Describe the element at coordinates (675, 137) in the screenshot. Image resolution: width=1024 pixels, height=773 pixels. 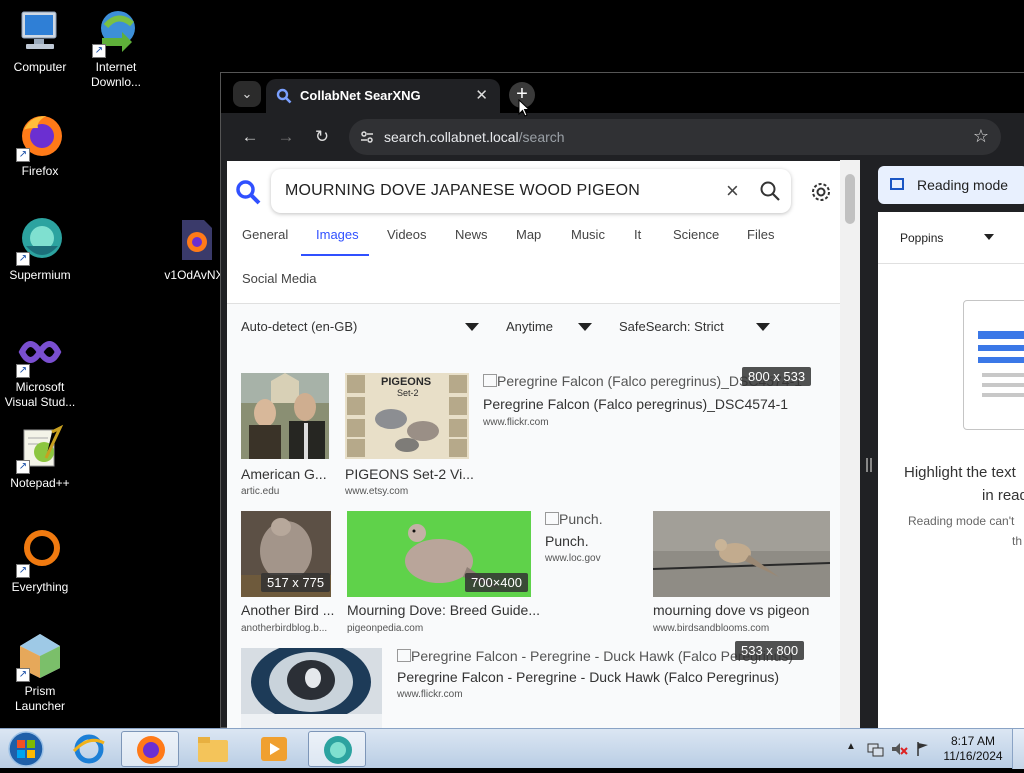
I see `address-bar: search.collabnet.local/search ☆` at that location.